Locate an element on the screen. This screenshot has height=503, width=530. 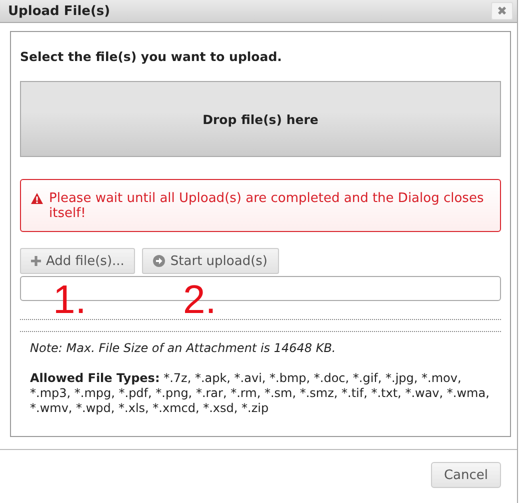
plus-icon is located at coordinates (36, 261).